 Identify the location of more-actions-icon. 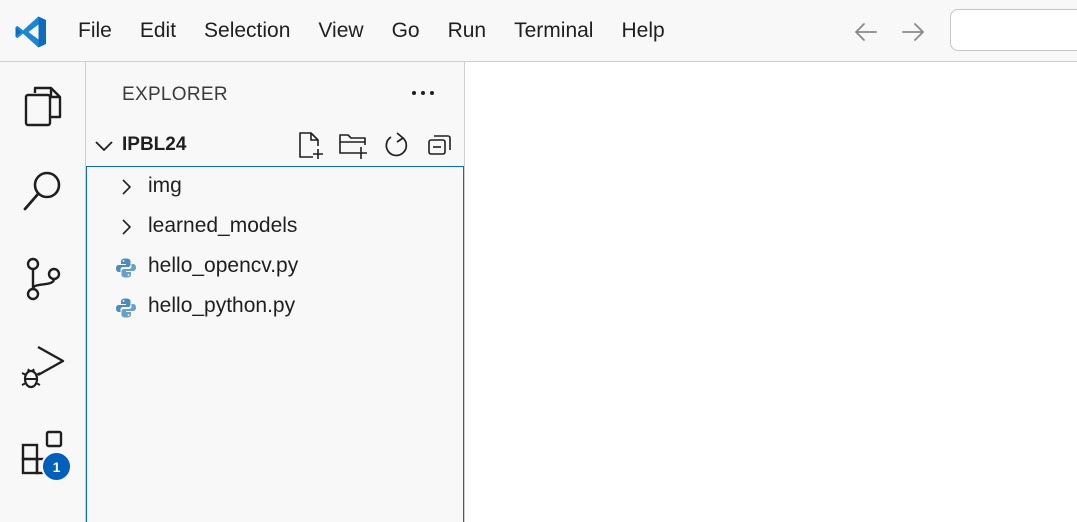
(423, 93).